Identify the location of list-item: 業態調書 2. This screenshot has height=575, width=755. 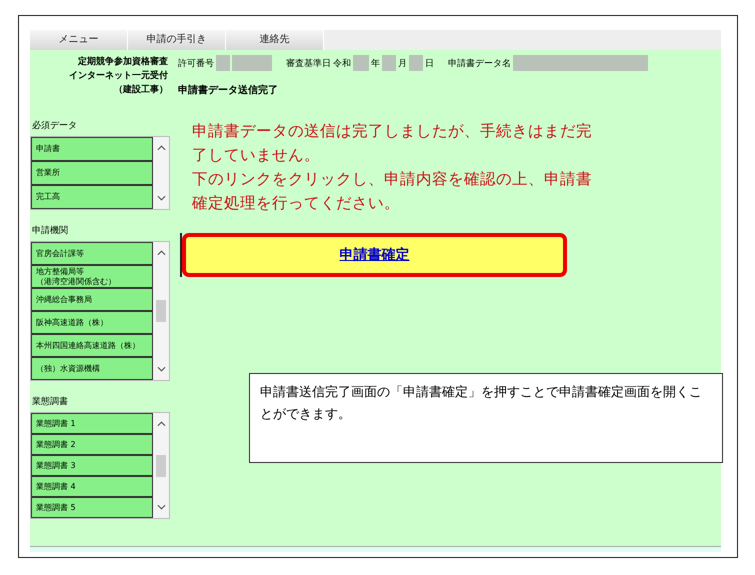
(92, 444).